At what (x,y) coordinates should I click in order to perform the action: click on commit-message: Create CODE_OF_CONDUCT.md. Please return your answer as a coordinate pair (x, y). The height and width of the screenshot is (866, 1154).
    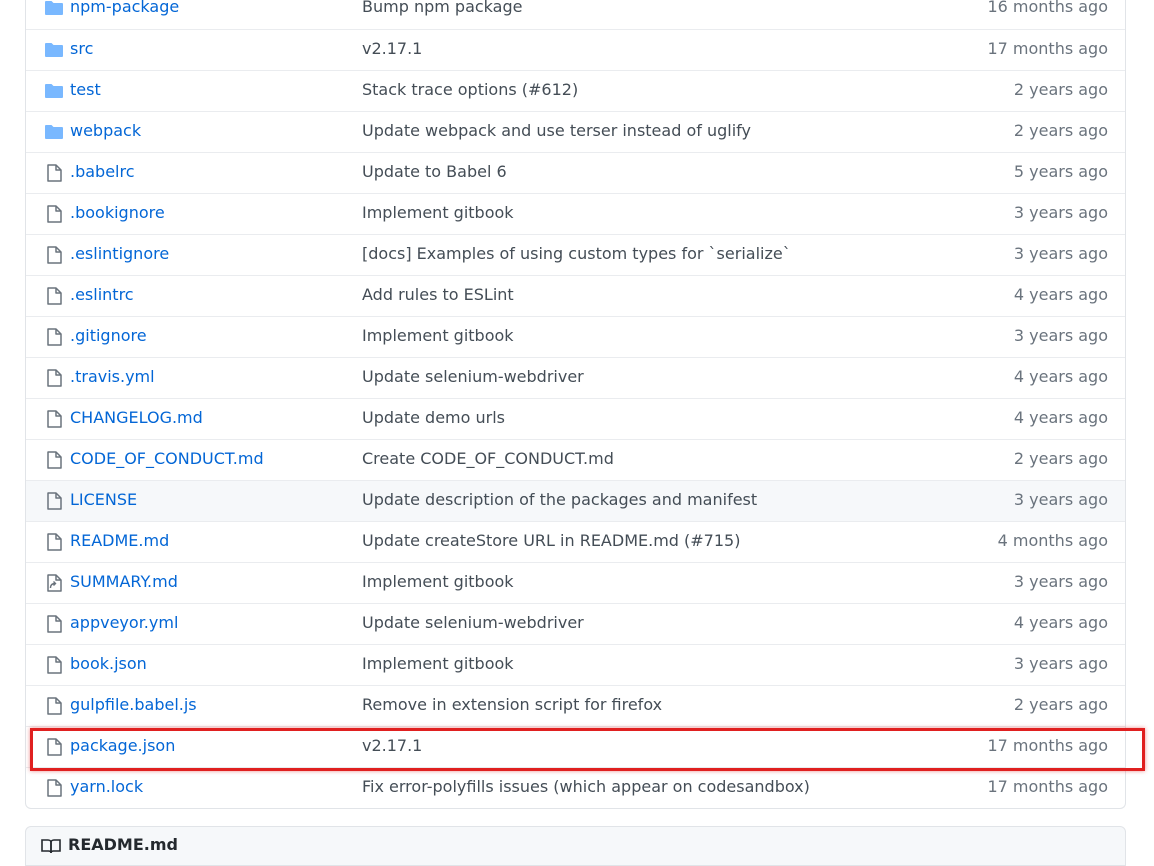
    Looking at the image, I should click on (488, 458).